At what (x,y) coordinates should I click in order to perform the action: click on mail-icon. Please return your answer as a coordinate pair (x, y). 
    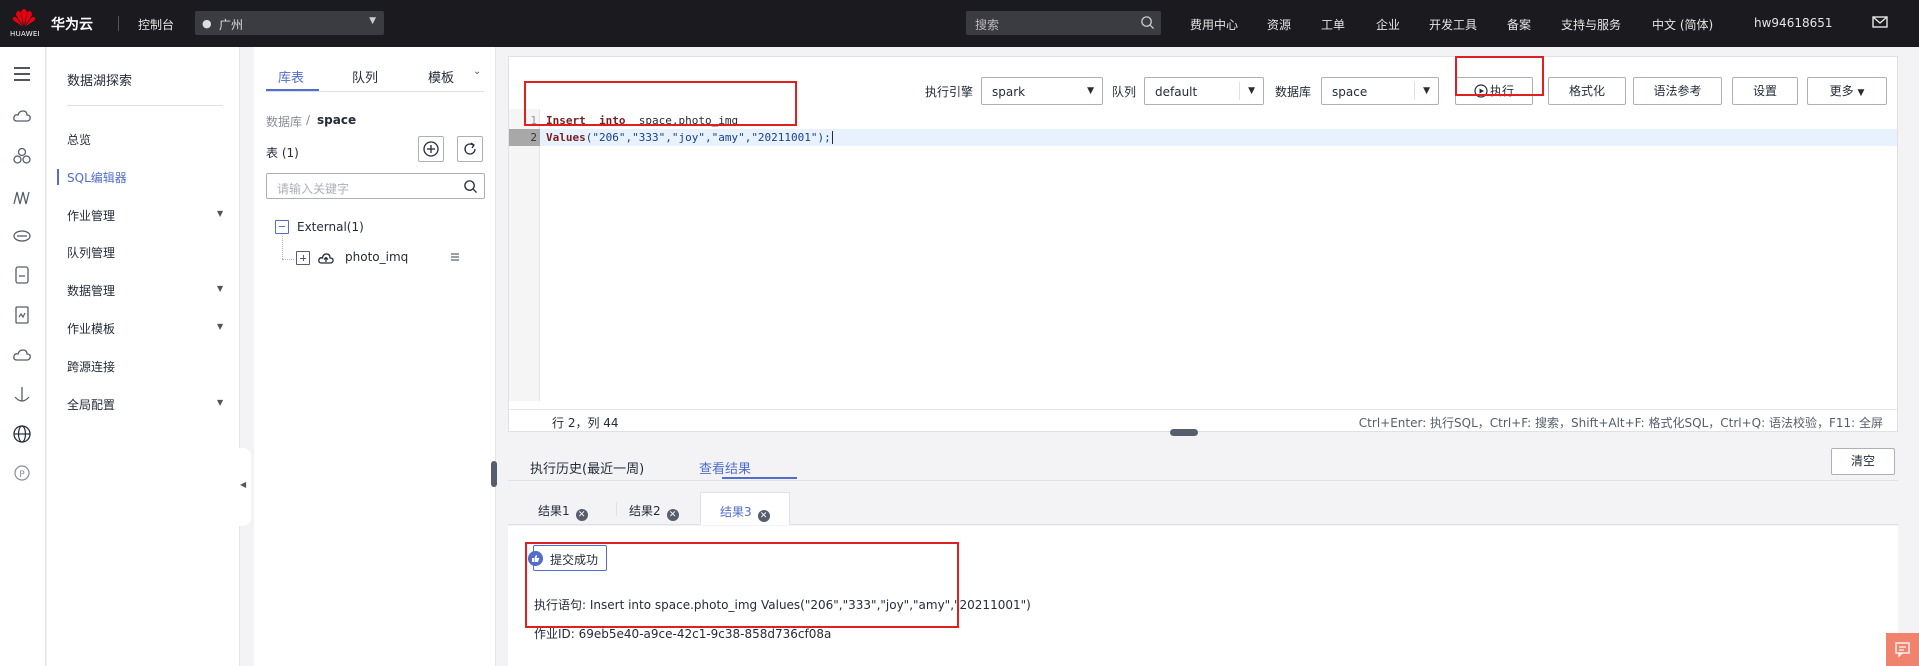
    Looking at the image, I should click on (1880, 22).